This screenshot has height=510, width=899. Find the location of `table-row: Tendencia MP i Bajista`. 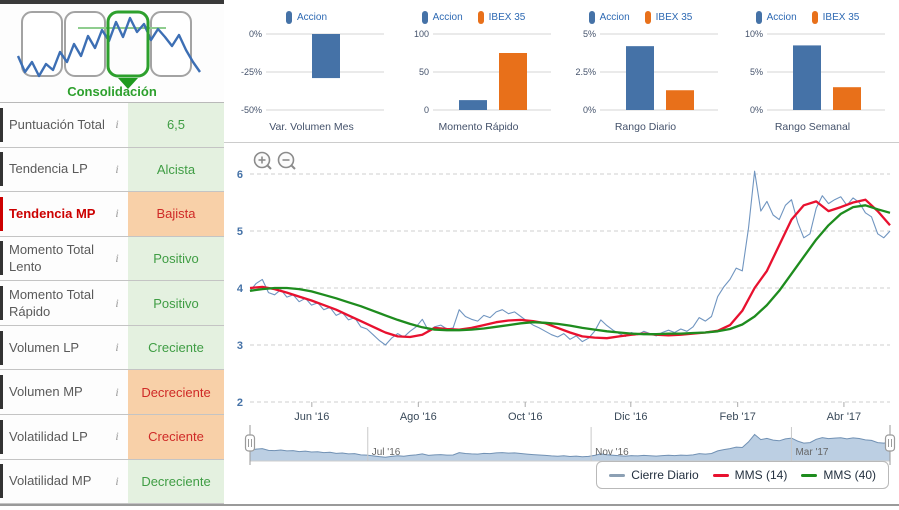

table-row: Tendencia MP i Bajista is located at coordinates (112, 214).